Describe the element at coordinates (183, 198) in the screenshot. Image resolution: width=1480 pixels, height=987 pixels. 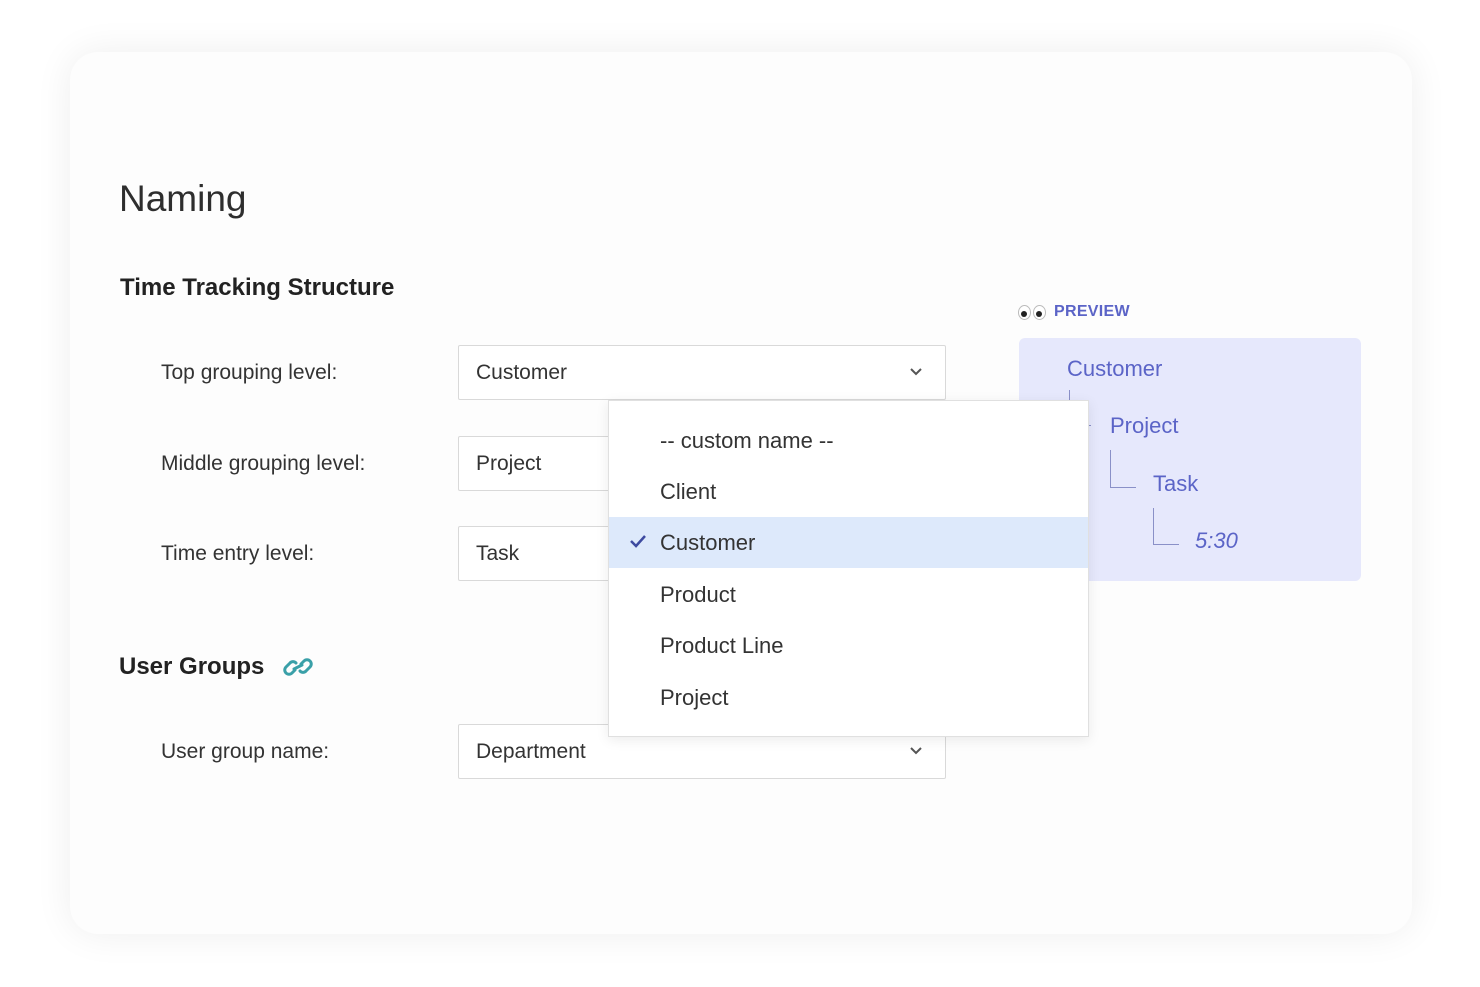
I see `page-title: Naming` at that location.